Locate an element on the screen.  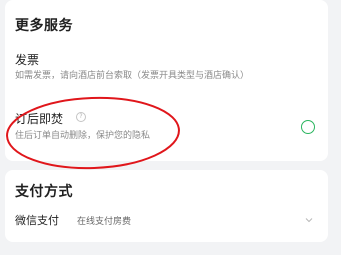
delete-after-stay-label: 订后即焚 is located at coordinates (39, 119).